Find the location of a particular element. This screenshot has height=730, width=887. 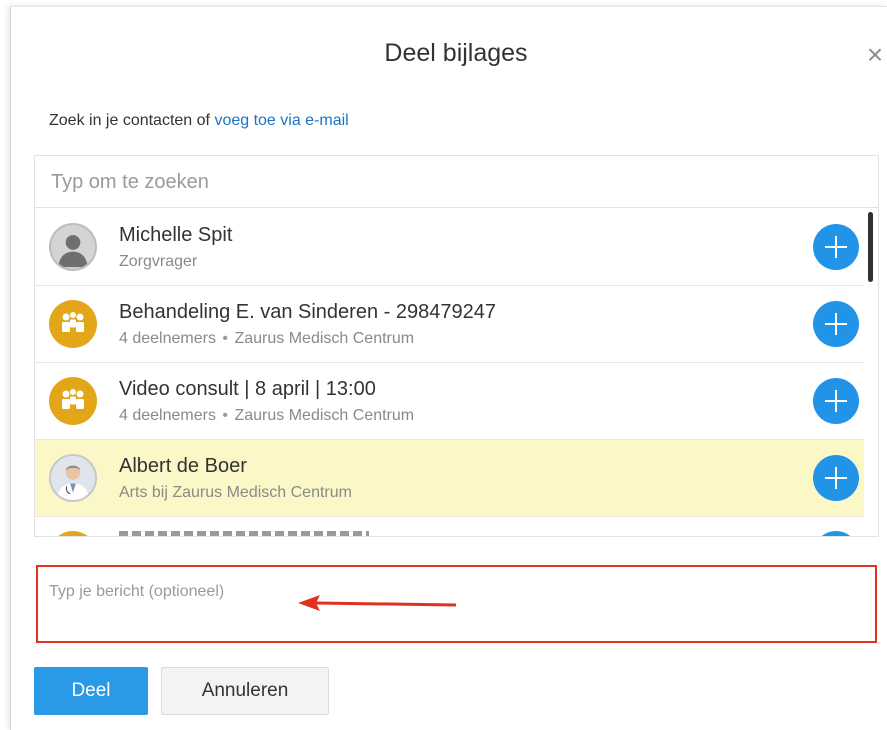

share-button: Deel is located at coordinates (91, 691).